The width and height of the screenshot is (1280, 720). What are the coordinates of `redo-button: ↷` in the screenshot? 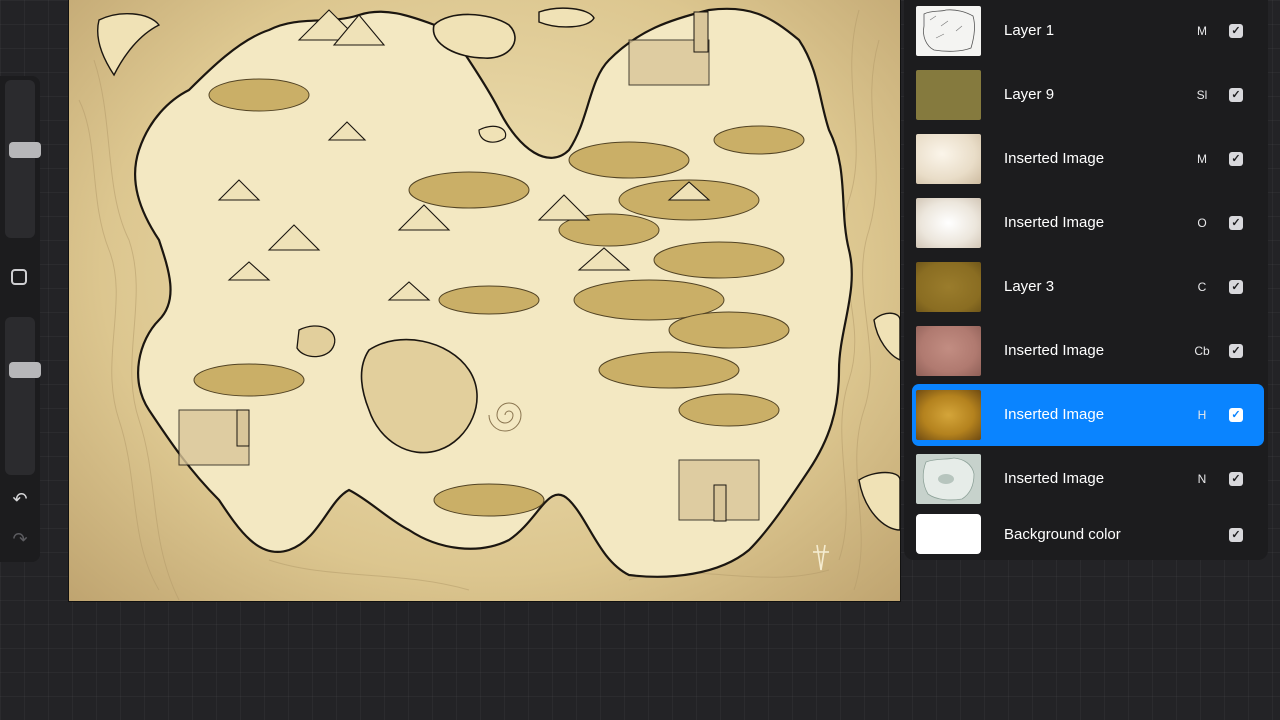 It's located at (20, 539).